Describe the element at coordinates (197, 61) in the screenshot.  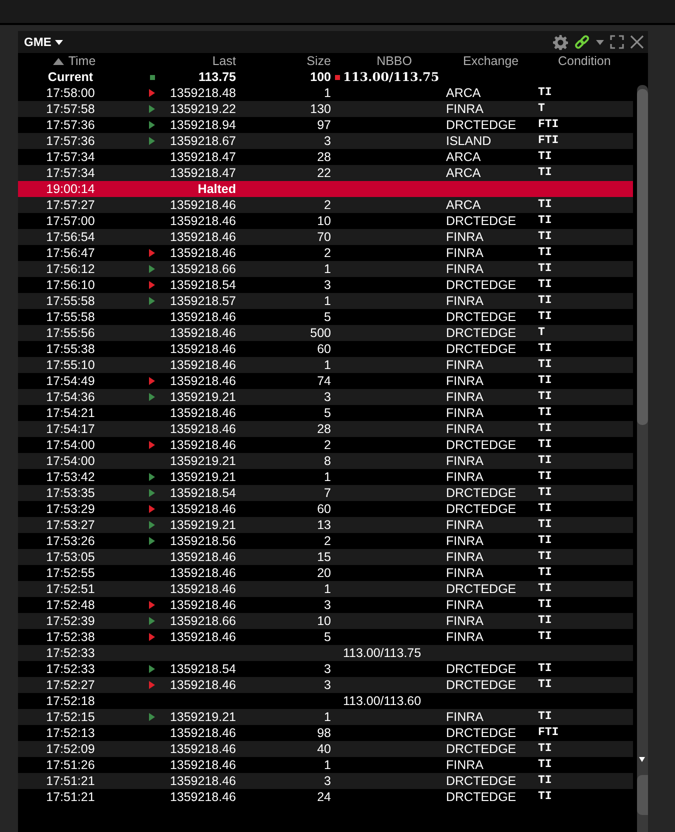
I see `column-header: Last` at that location.